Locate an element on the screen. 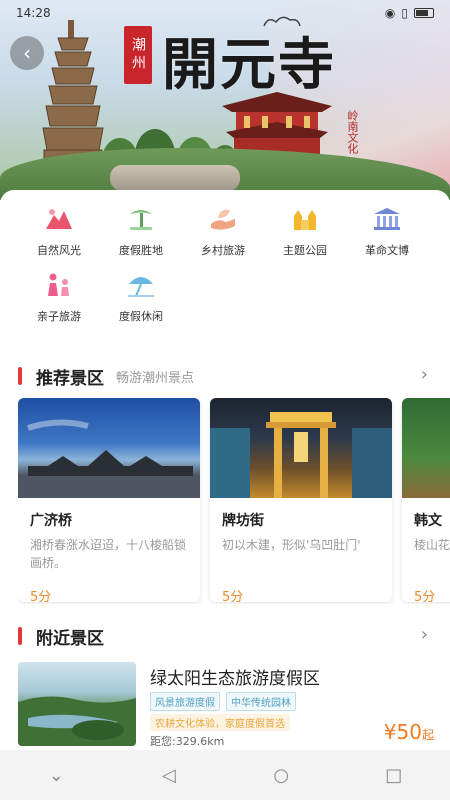  battery-icon is located at coordinates (424, 13).